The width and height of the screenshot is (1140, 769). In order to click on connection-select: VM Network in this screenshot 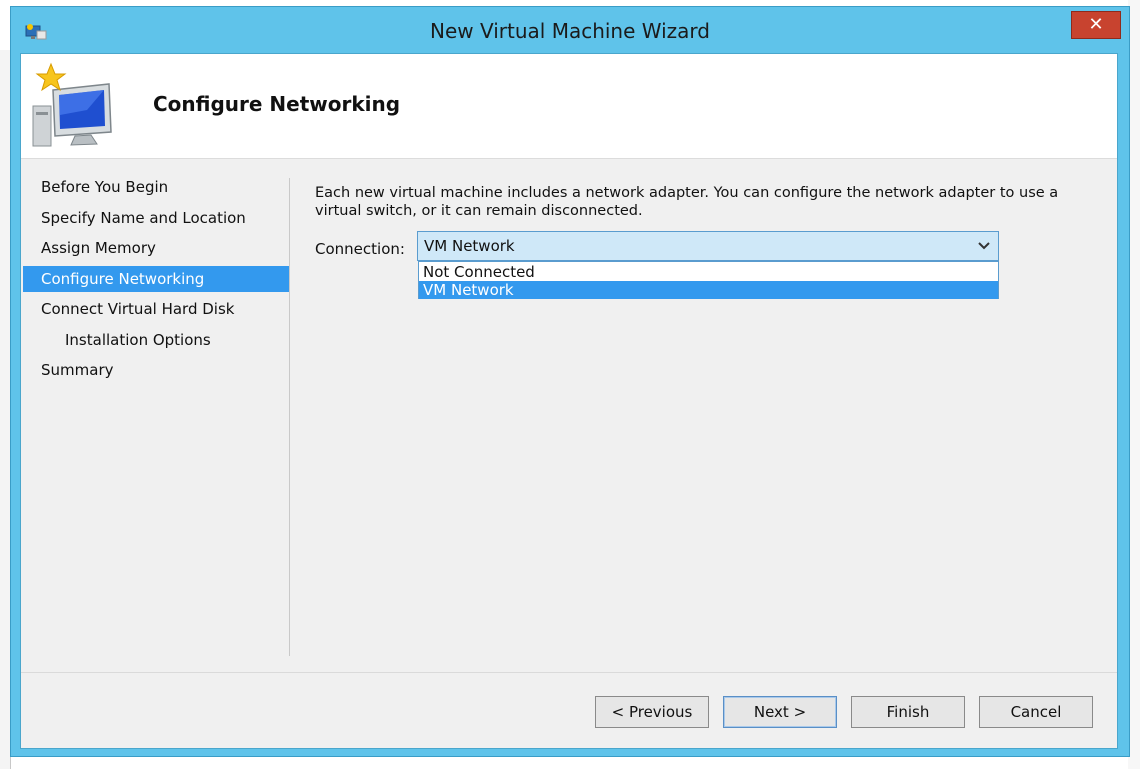, I will do `click(708, 246)`.